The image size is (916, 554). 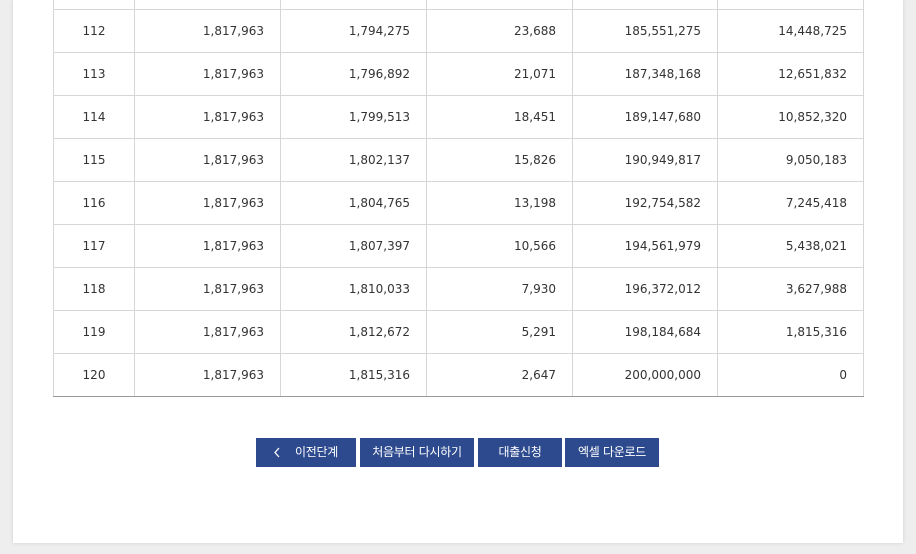 What do you see at coordinates (353, 31) in the screenshot?
I see `amount-cell: 1,794,275` at bounding box center [353, 31].